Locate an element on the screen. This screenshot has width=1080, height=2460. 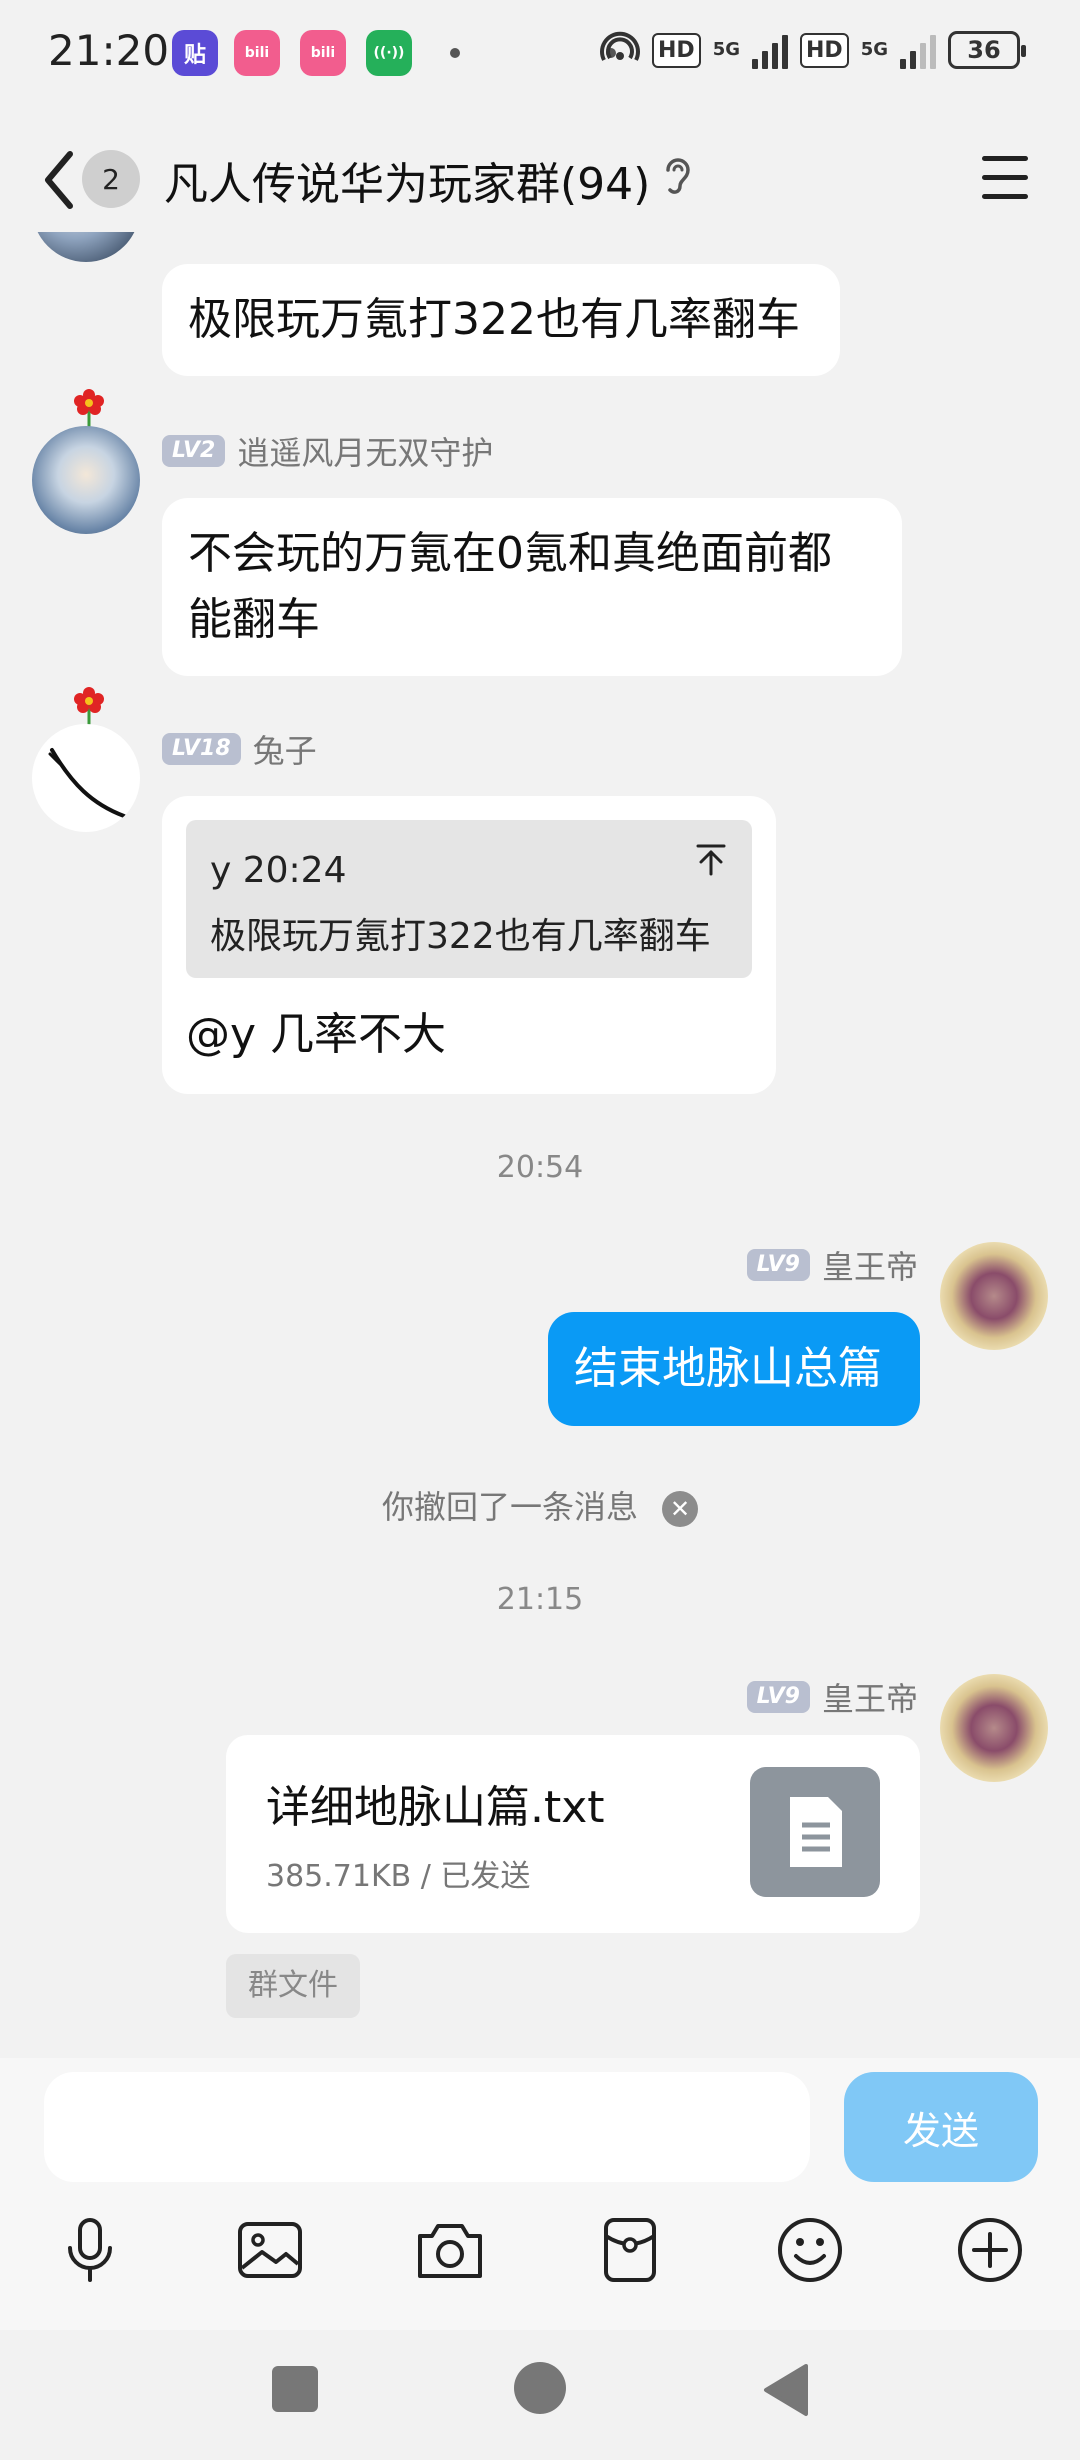
message-text: @y 几率不大 is located at coordinates (316, 1034).